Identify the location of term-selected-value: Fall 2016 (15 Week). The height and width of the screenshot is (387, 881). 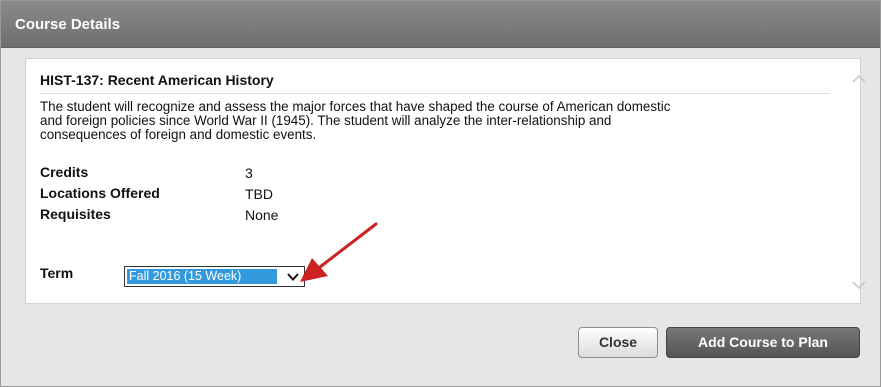
(202, 276).